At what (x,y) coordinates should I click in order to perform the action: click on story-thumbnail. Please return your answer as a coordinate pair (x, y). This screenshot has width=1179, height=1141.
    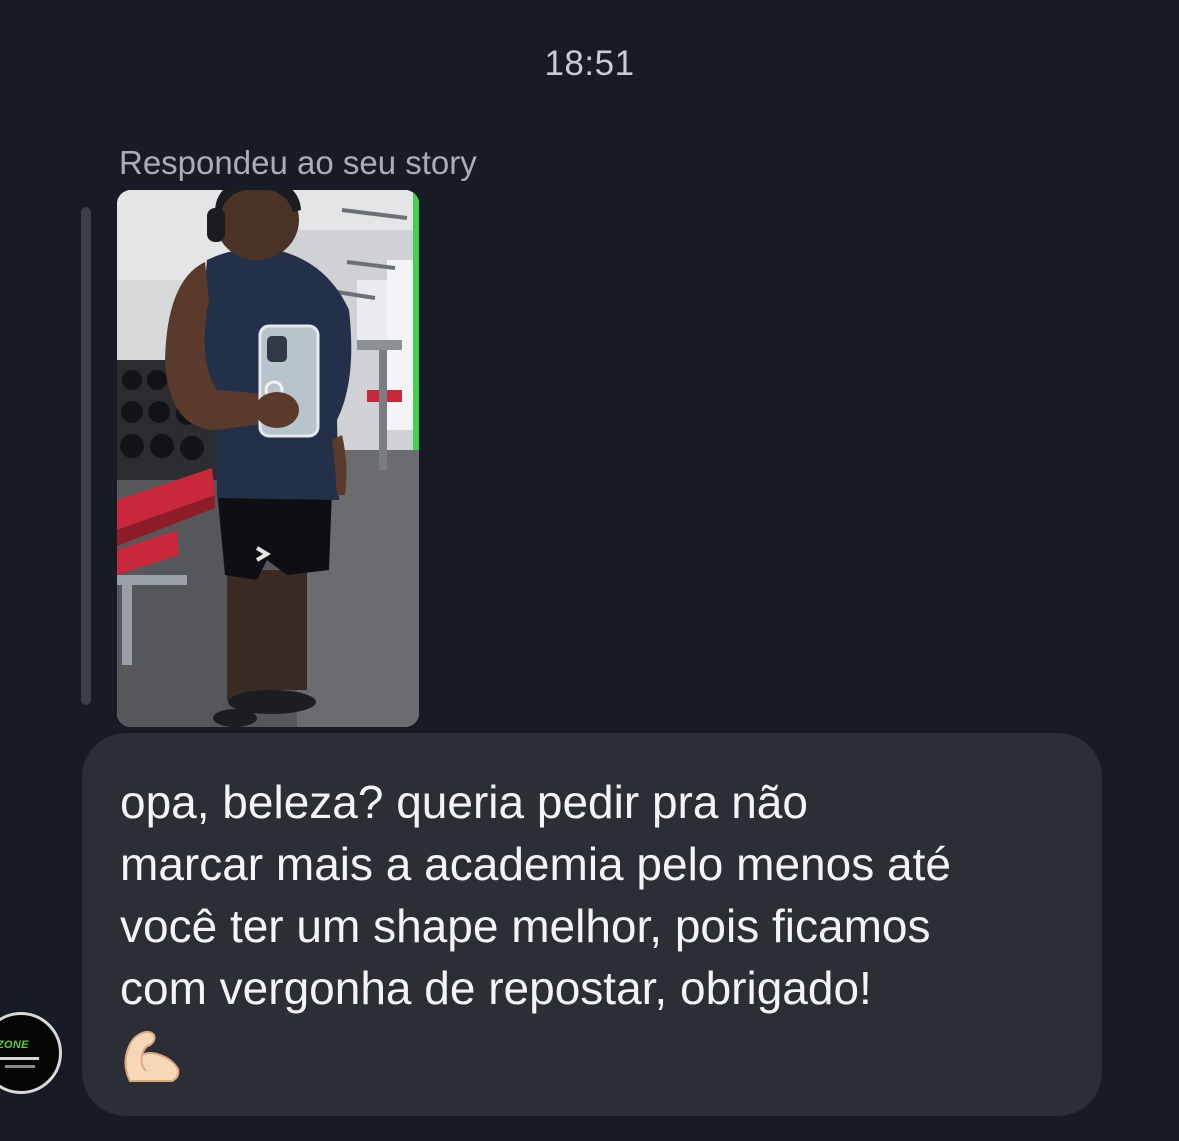
    Looking at the image, I should click on (268, 458).